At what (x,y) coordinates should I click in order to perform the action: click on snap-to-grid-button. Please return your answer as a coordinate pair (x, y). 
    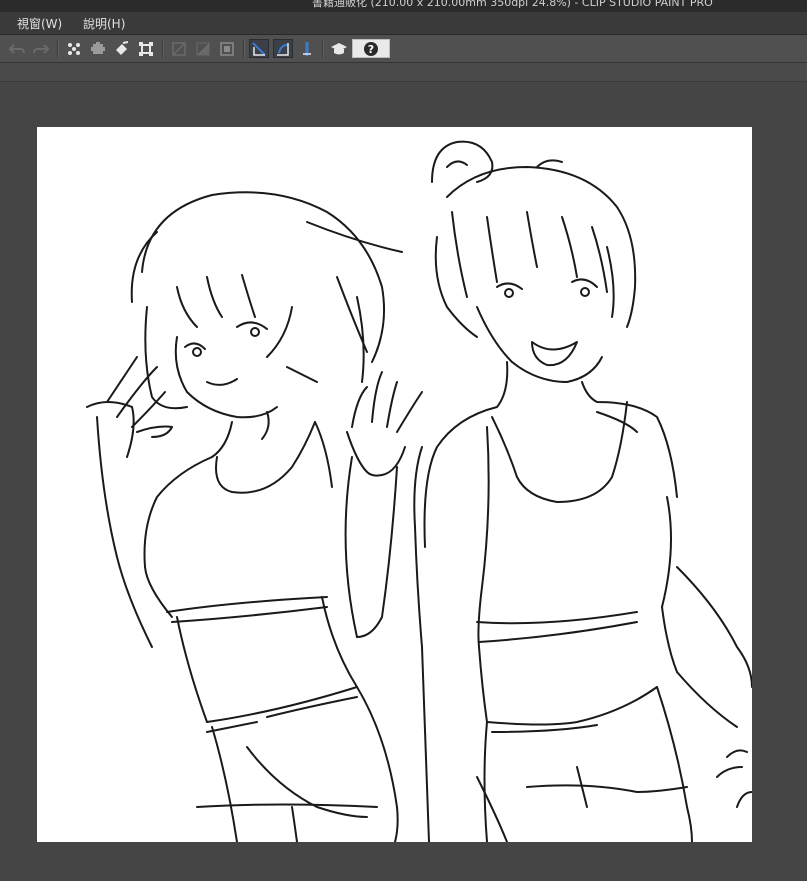
    Looking at the image, I should click on (307, 48).